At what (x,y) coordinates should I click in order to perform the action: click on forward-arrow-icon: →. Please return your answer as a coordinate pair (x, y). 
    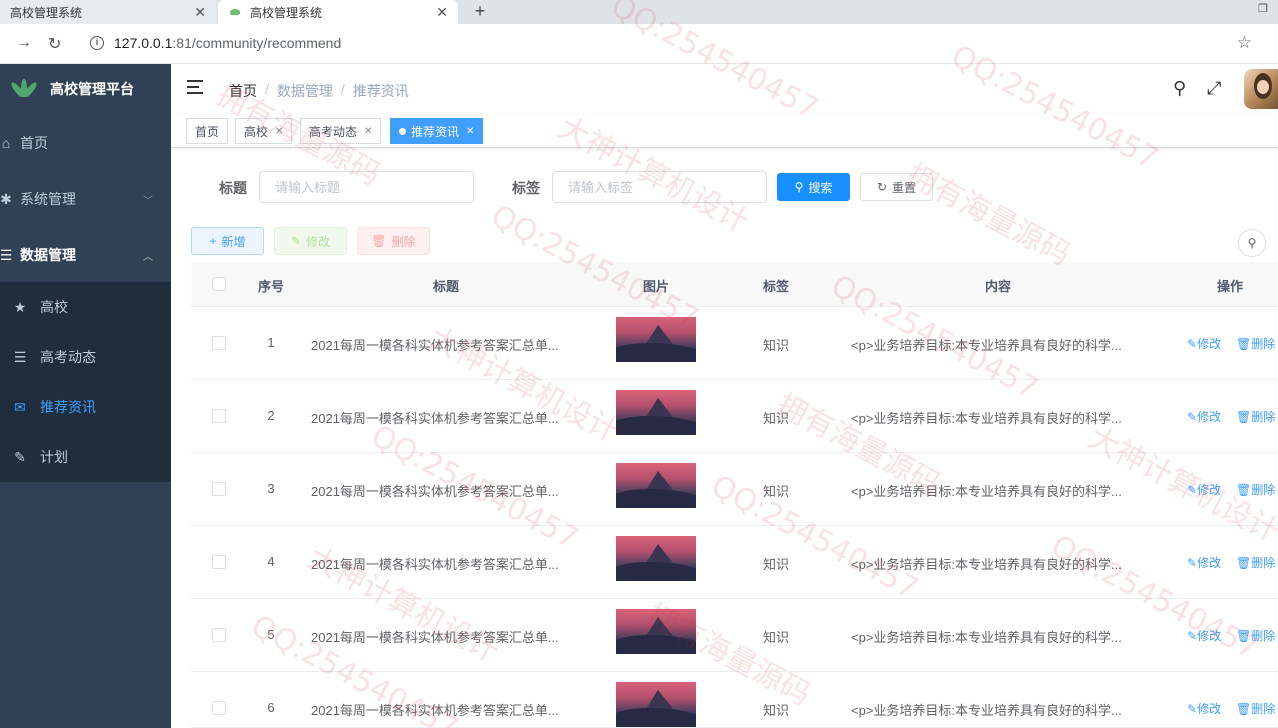
    Looking at the image, I should click on (24, 43).